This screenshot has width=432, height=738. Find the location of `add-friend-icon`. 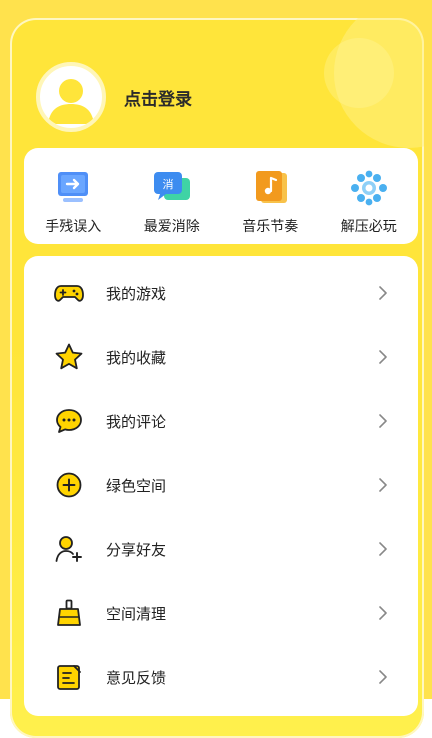

add-friend-icon is located at coordinates (69, 549).